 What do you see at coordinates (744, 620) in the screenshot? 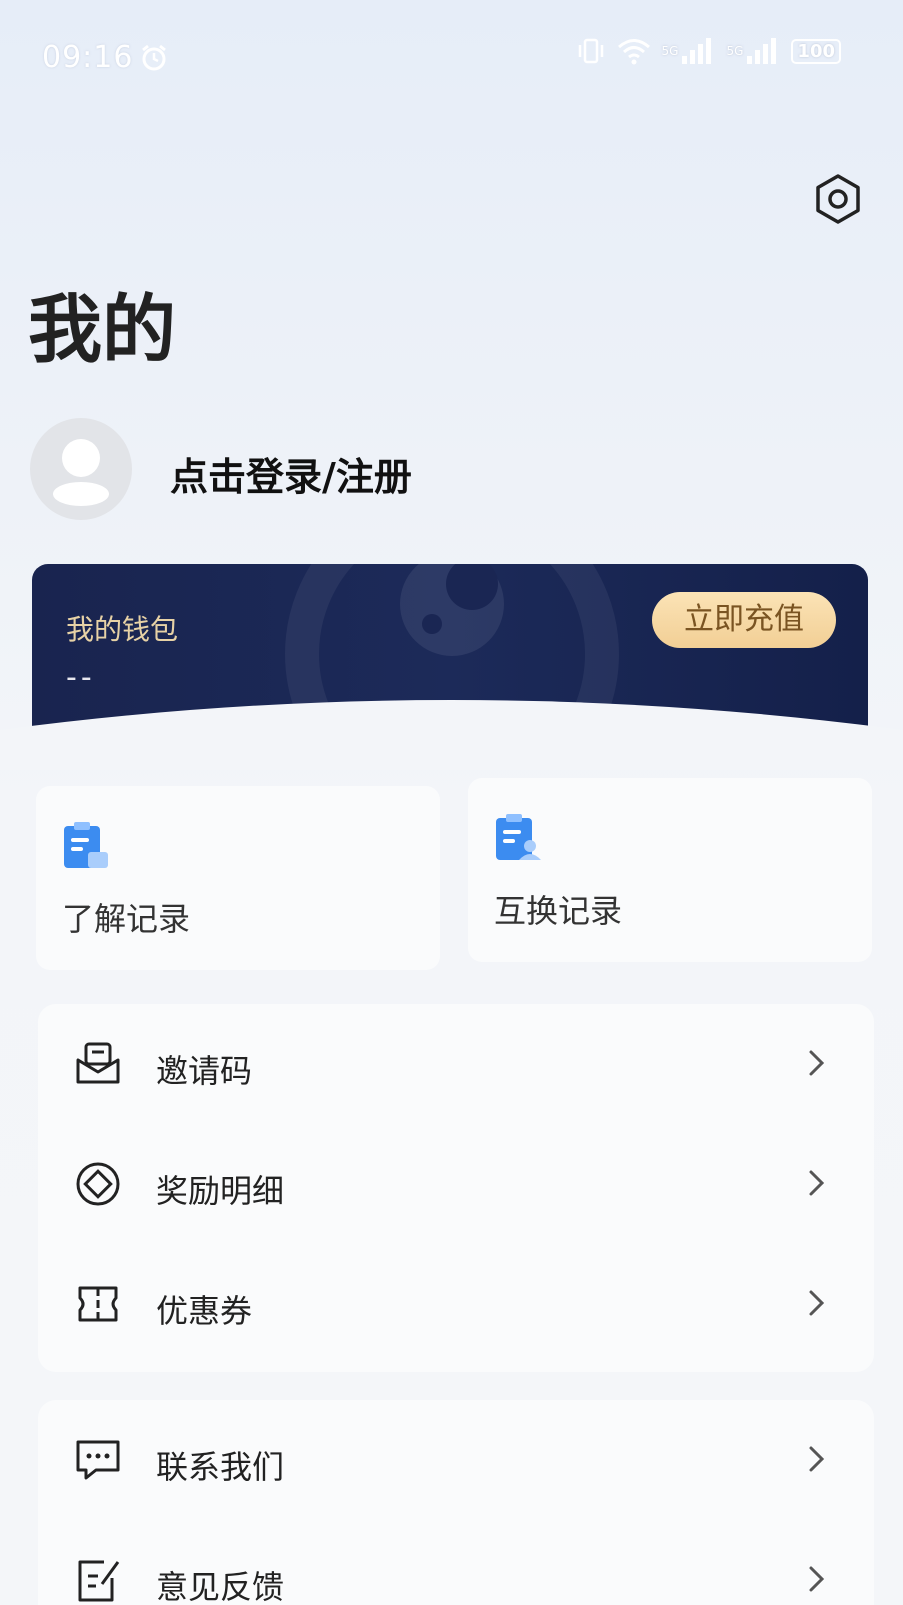
I see `recharge-button: 立即充值` at bounding box center [744, 620].